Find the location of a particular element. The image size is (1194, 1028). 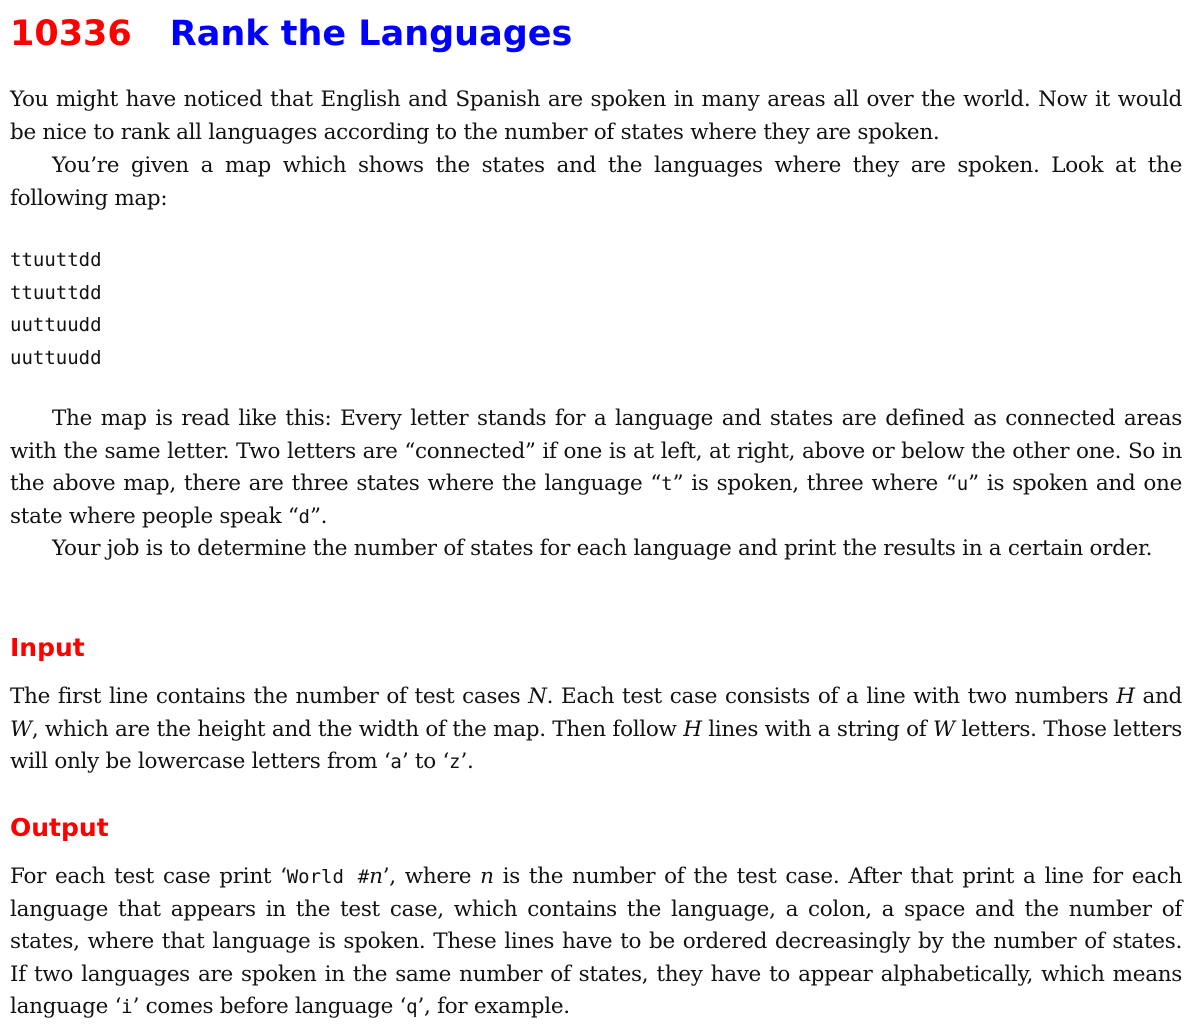

code-a: a is located at coordinates (396, 762).